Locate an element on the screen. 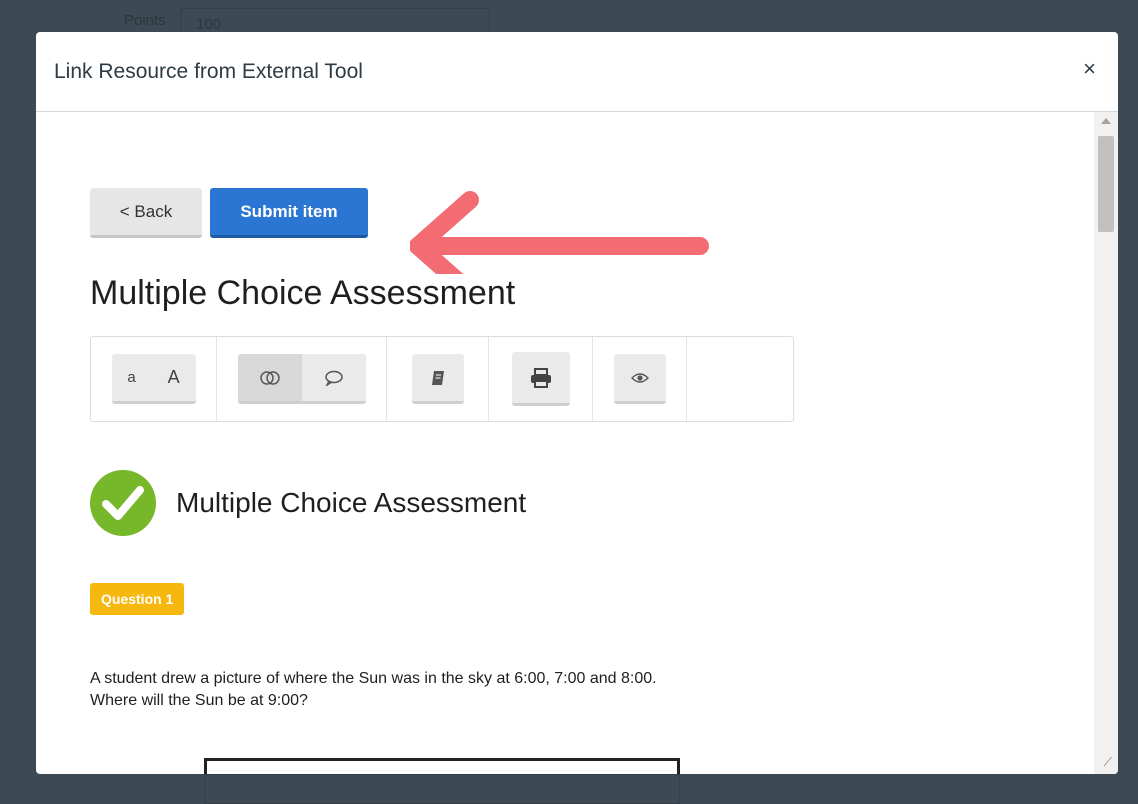 Image resolution: width=1138 pixels, height=804 pixels. question-line-2: Where will the Sun be at 9:00? is located at coordinates (199, 700).